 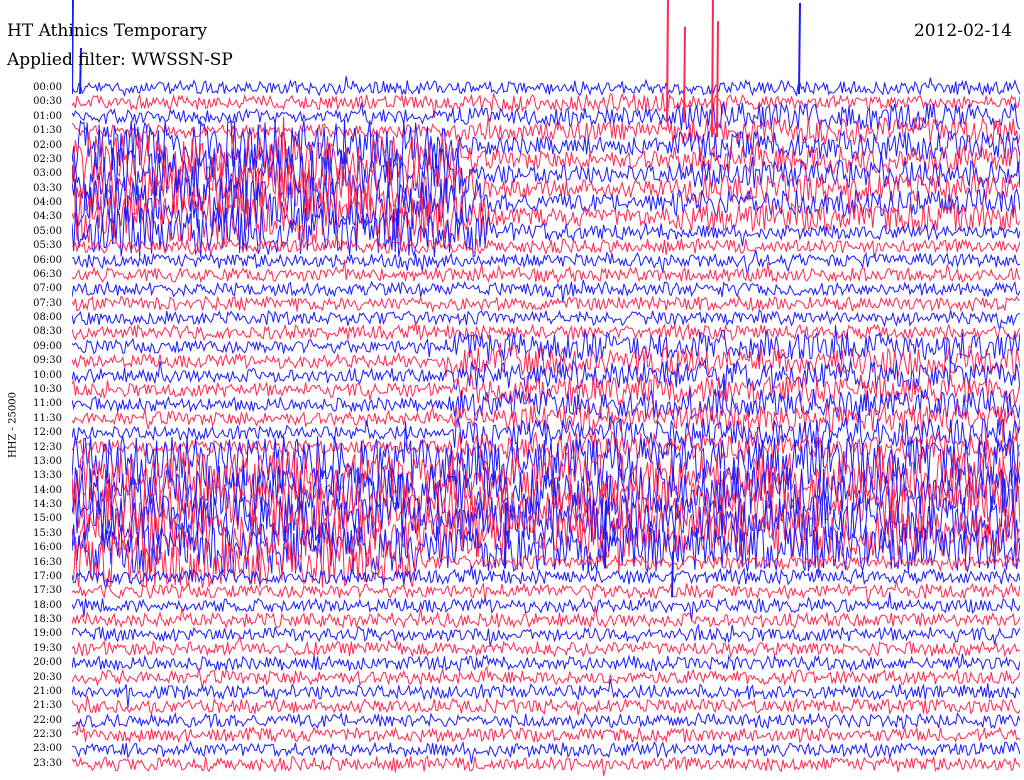 What do you see at coordinates (47, 332) in the screenshot?
I see `hour-tick-label: 08:30` at bounding box center [47, 332].